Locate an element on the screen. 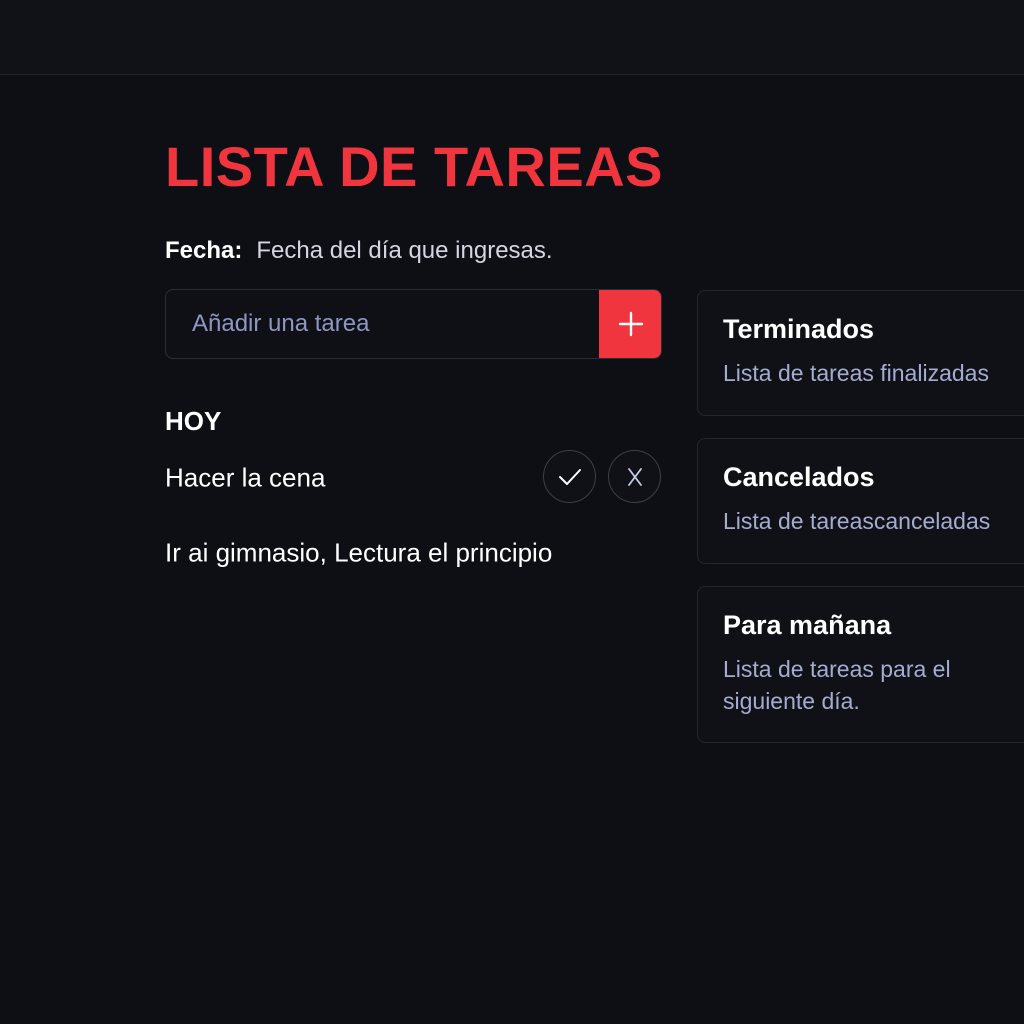 This screenshot has height=1024, width=1024. task-item: Ir ai gimnasio, Lectura el principio is located at coordinates (413, 553).